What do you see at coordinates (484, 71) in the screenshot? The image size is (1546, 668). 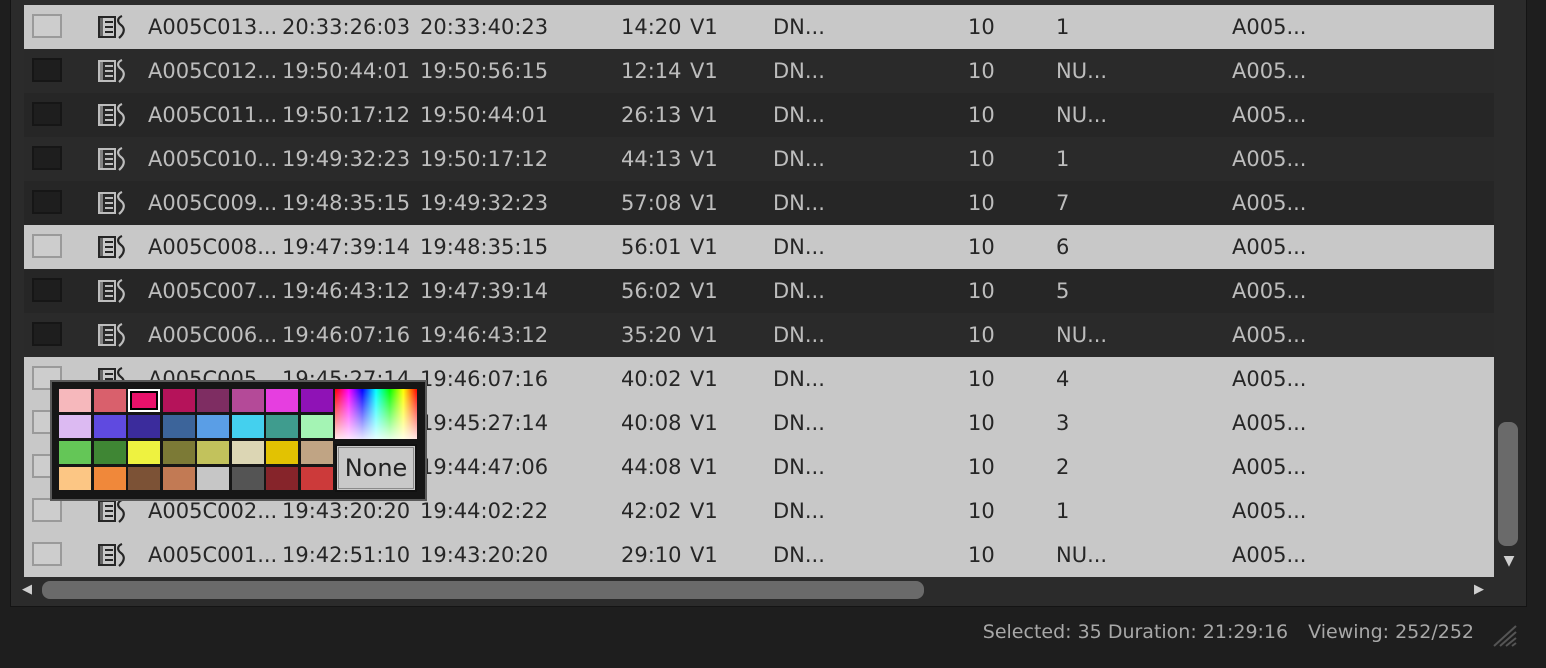 I see `end-timecode: 19:50:56:15` at bounding box center [484, 71].